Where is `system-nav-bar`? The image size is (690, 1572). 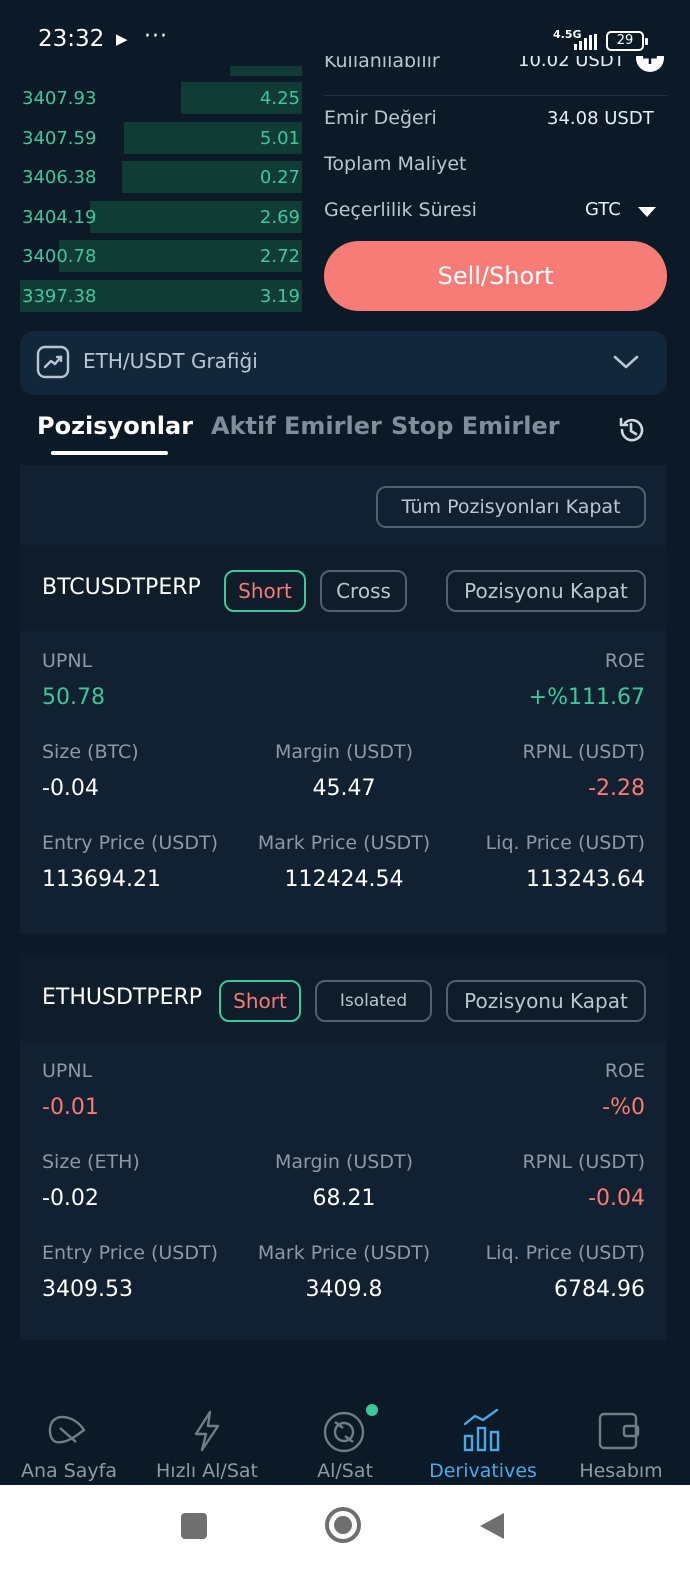
system-nav-bar is located at coordinates (345, 1528).